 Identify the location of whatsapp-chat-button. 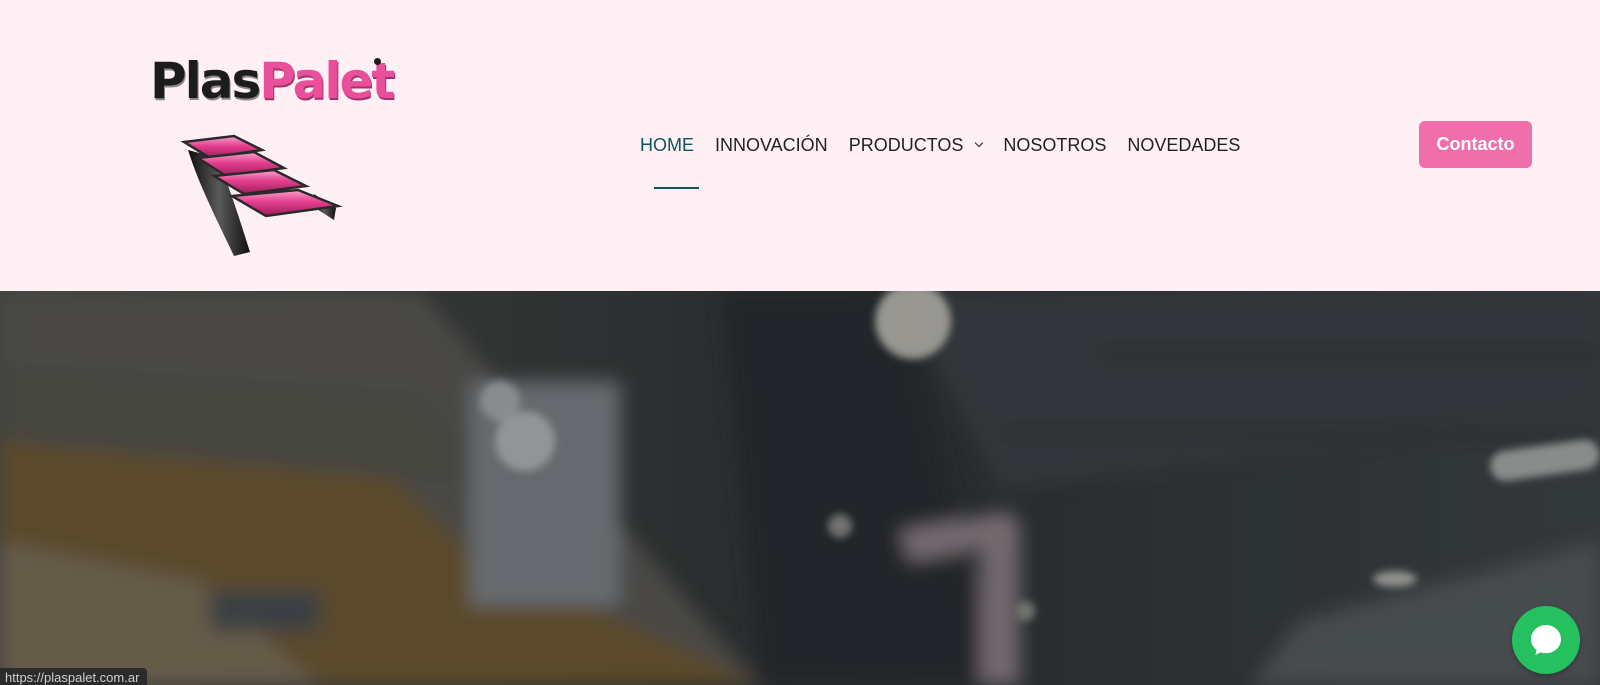
(1546, 640).